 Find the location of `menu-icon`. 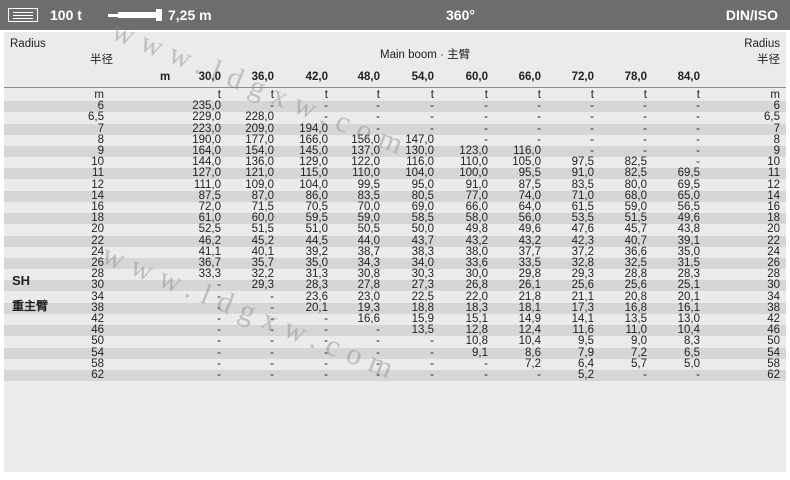

menu-icon is located at coordinates (23, 15).